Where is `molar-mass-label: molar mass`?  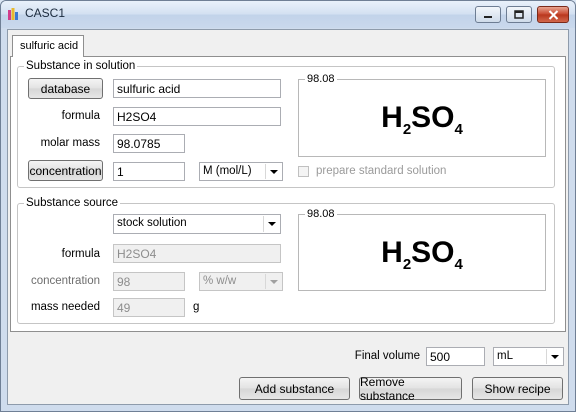 molar-mass-label: molar mass is located at coordinates (70, 143).